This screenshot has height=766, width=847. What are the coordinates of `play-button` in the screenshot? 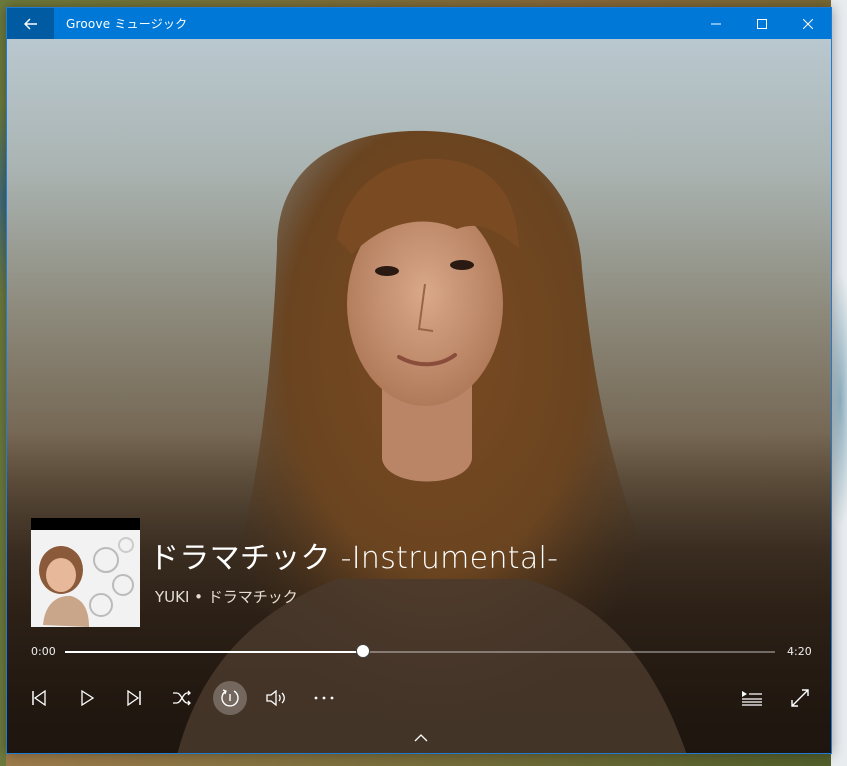 It's located at (87, 698).